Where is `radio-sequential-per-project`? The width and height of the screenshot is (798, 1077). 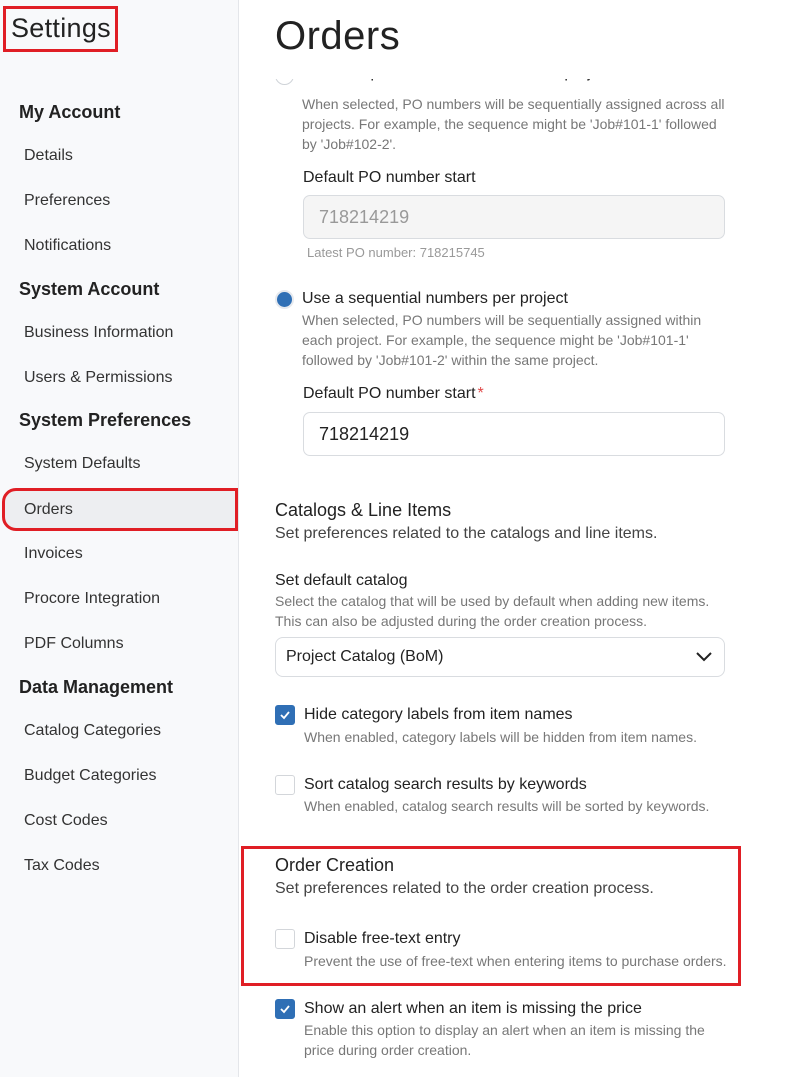 radio-sequential-per-project is located at coordinates (284, 299).